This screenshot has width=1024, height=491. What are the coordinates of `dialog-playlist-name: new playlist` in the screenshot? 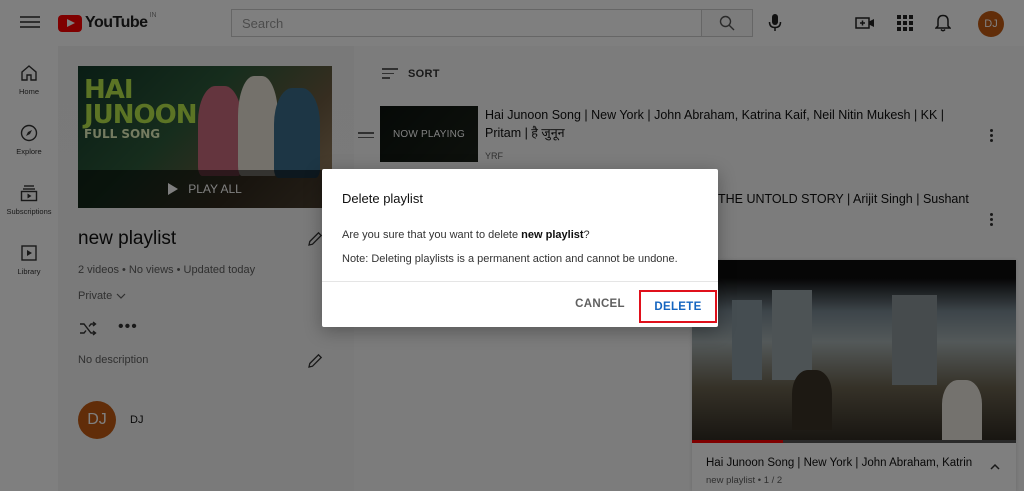 It's located at (552, 235).